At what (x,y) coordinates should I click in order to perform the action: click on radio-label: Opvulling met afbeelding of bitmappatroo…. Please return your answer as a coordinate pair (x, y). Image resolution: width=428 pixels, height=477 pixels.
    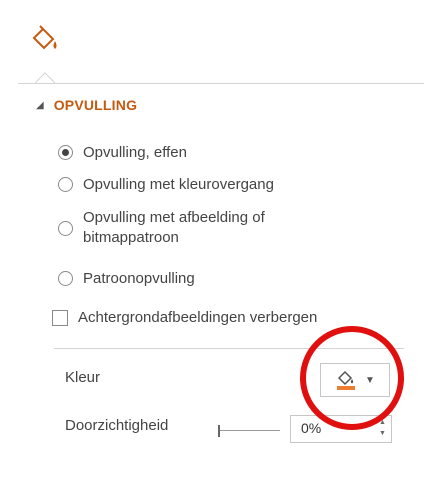
    Looking at the image, I should click on (174, 228).